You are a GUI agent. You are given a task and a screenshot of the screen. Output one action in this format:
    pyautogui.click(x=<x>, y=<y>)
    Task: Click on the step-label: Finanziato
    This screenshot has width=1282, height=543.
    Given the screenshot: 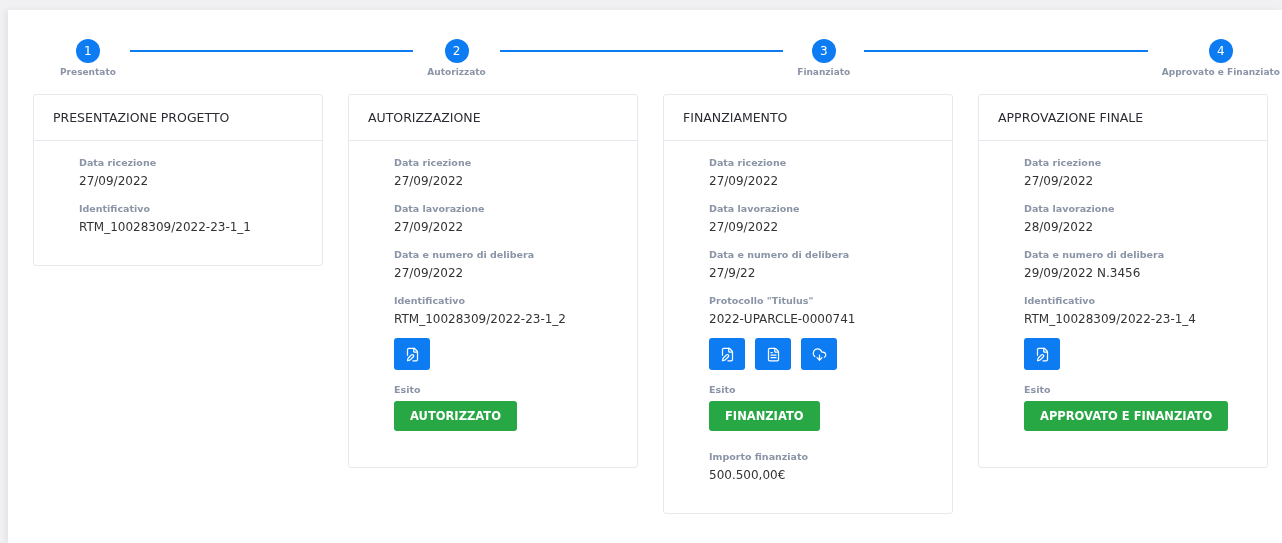 What is the action you would take?
    pyautogui.click(x=824, y=72)
    